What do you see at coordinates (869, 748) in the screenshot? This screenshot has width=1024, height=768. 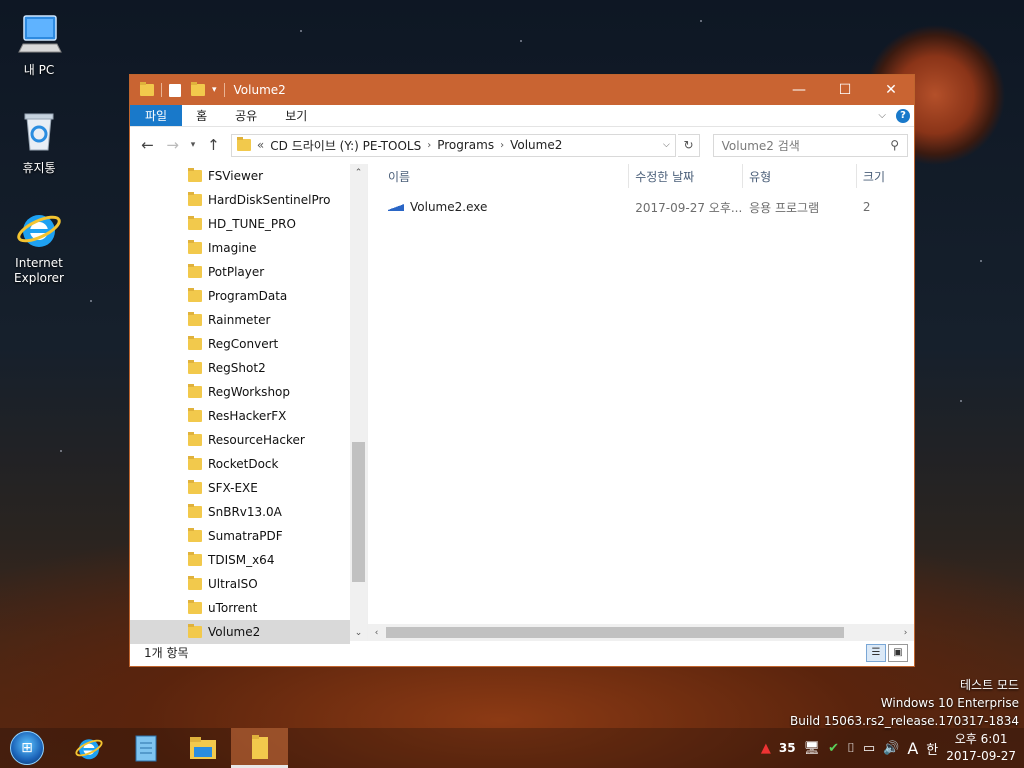 I see `notification-icon: ▭` at bounding box center [869, 748].